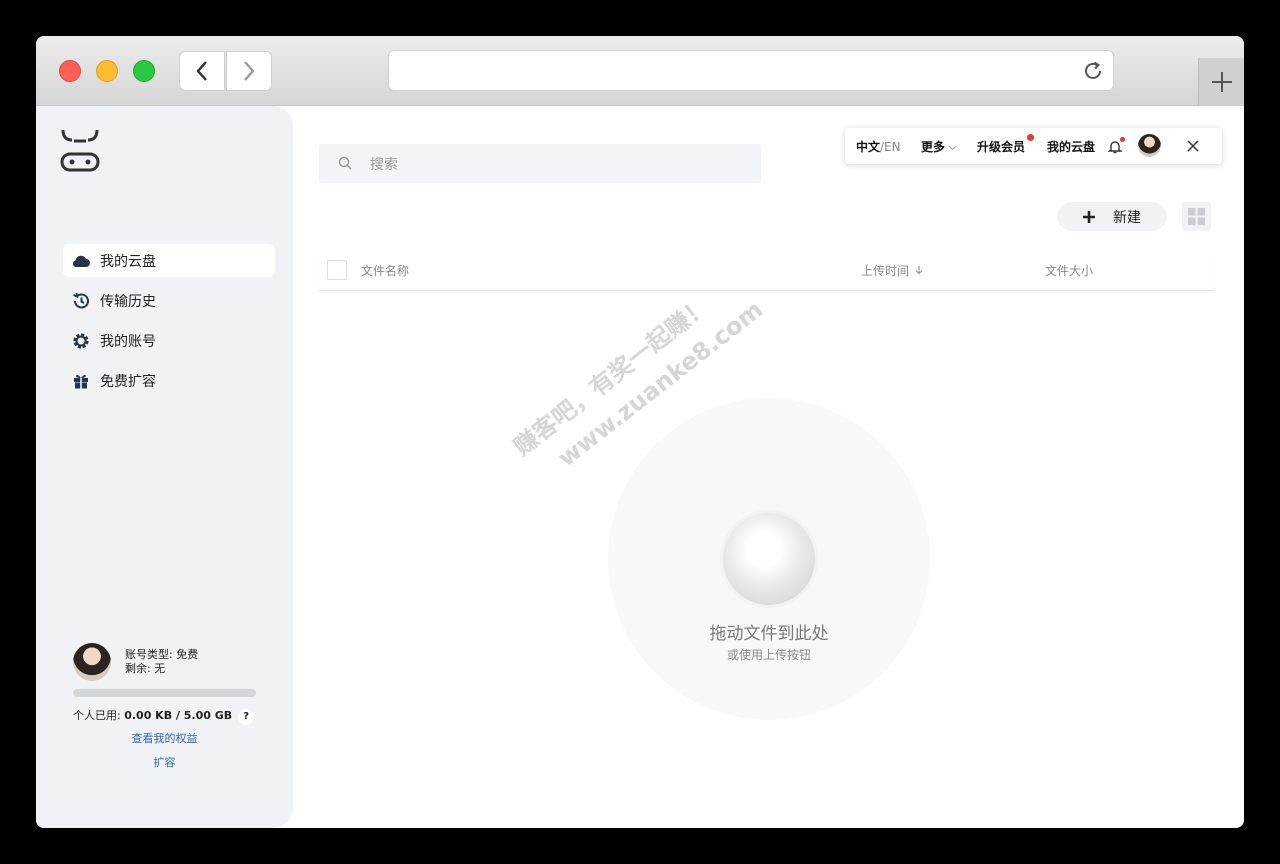  What do you see at coordinates (164, 762) in the screenshot?
I see `expand-link: 扩容` at bounding box center [164, 762].